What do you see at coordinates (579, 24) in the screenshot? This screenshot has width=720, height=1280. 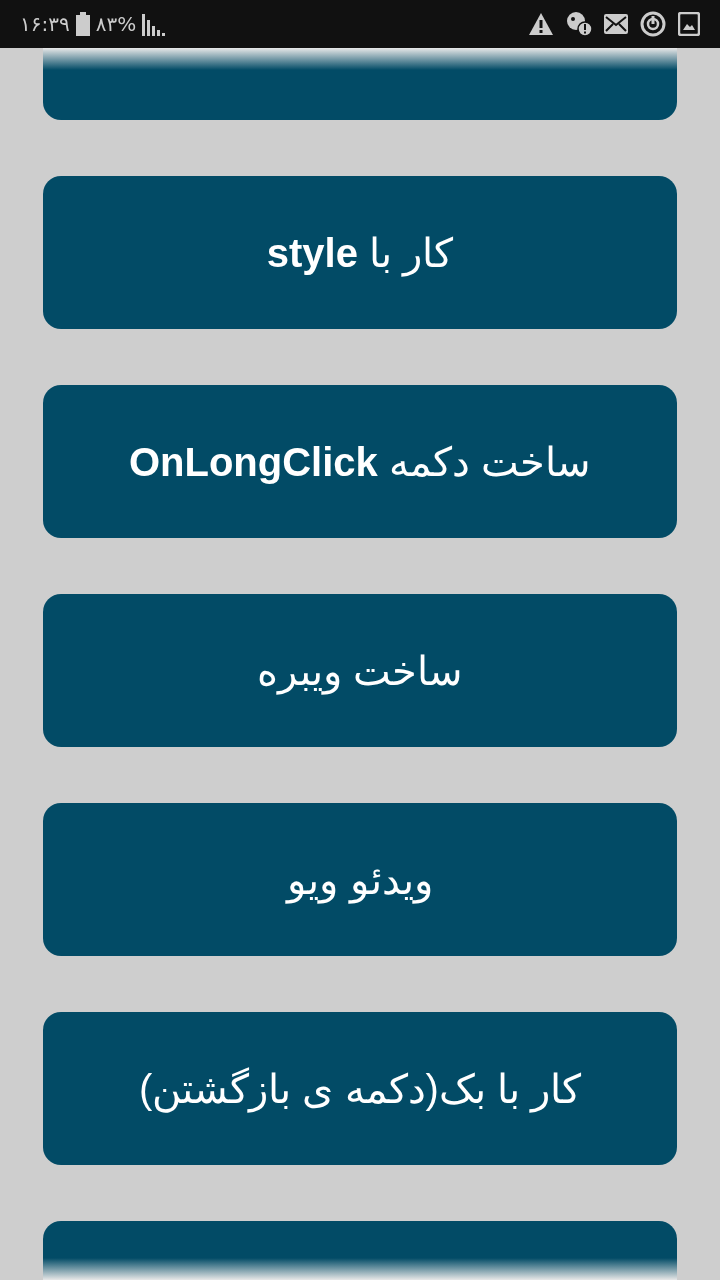 I see `alert-badge-icon` at bounding box center [579, 24].